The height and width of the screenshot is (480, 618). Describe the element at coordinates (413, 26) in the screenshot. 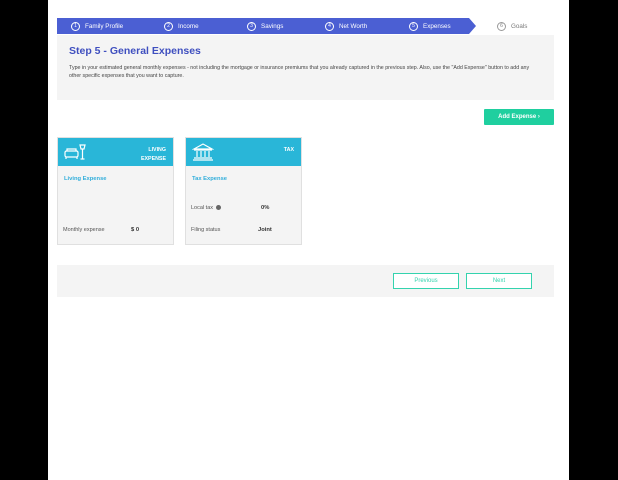

I see `step-number: 5` at that location.